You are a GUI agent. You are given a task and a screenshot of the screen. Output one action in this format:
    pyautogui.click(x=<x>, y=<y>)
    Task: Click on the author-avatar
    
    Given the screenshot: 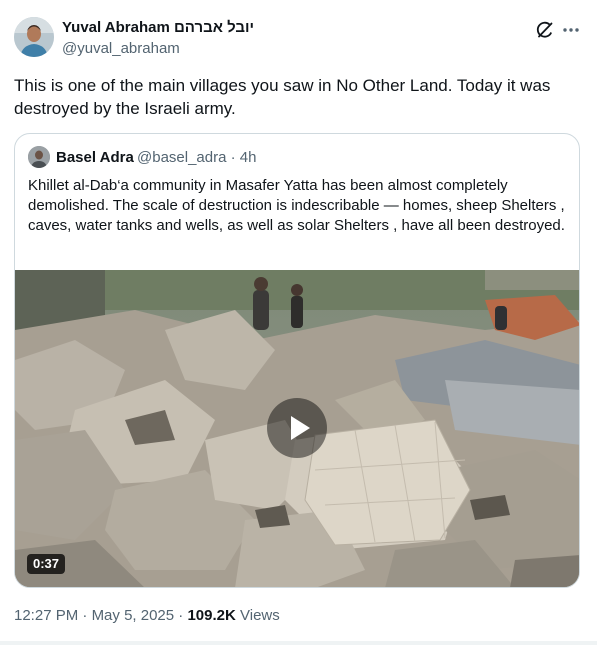 What is the action you would take?
    pyautogui.click(x=34, y=37)
    